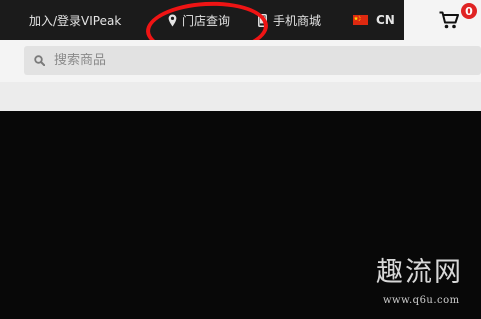  Describe the element at coordinates (75, 20) in the screenshot. I see `login-link: 加入/登录VIPeak` at that location.